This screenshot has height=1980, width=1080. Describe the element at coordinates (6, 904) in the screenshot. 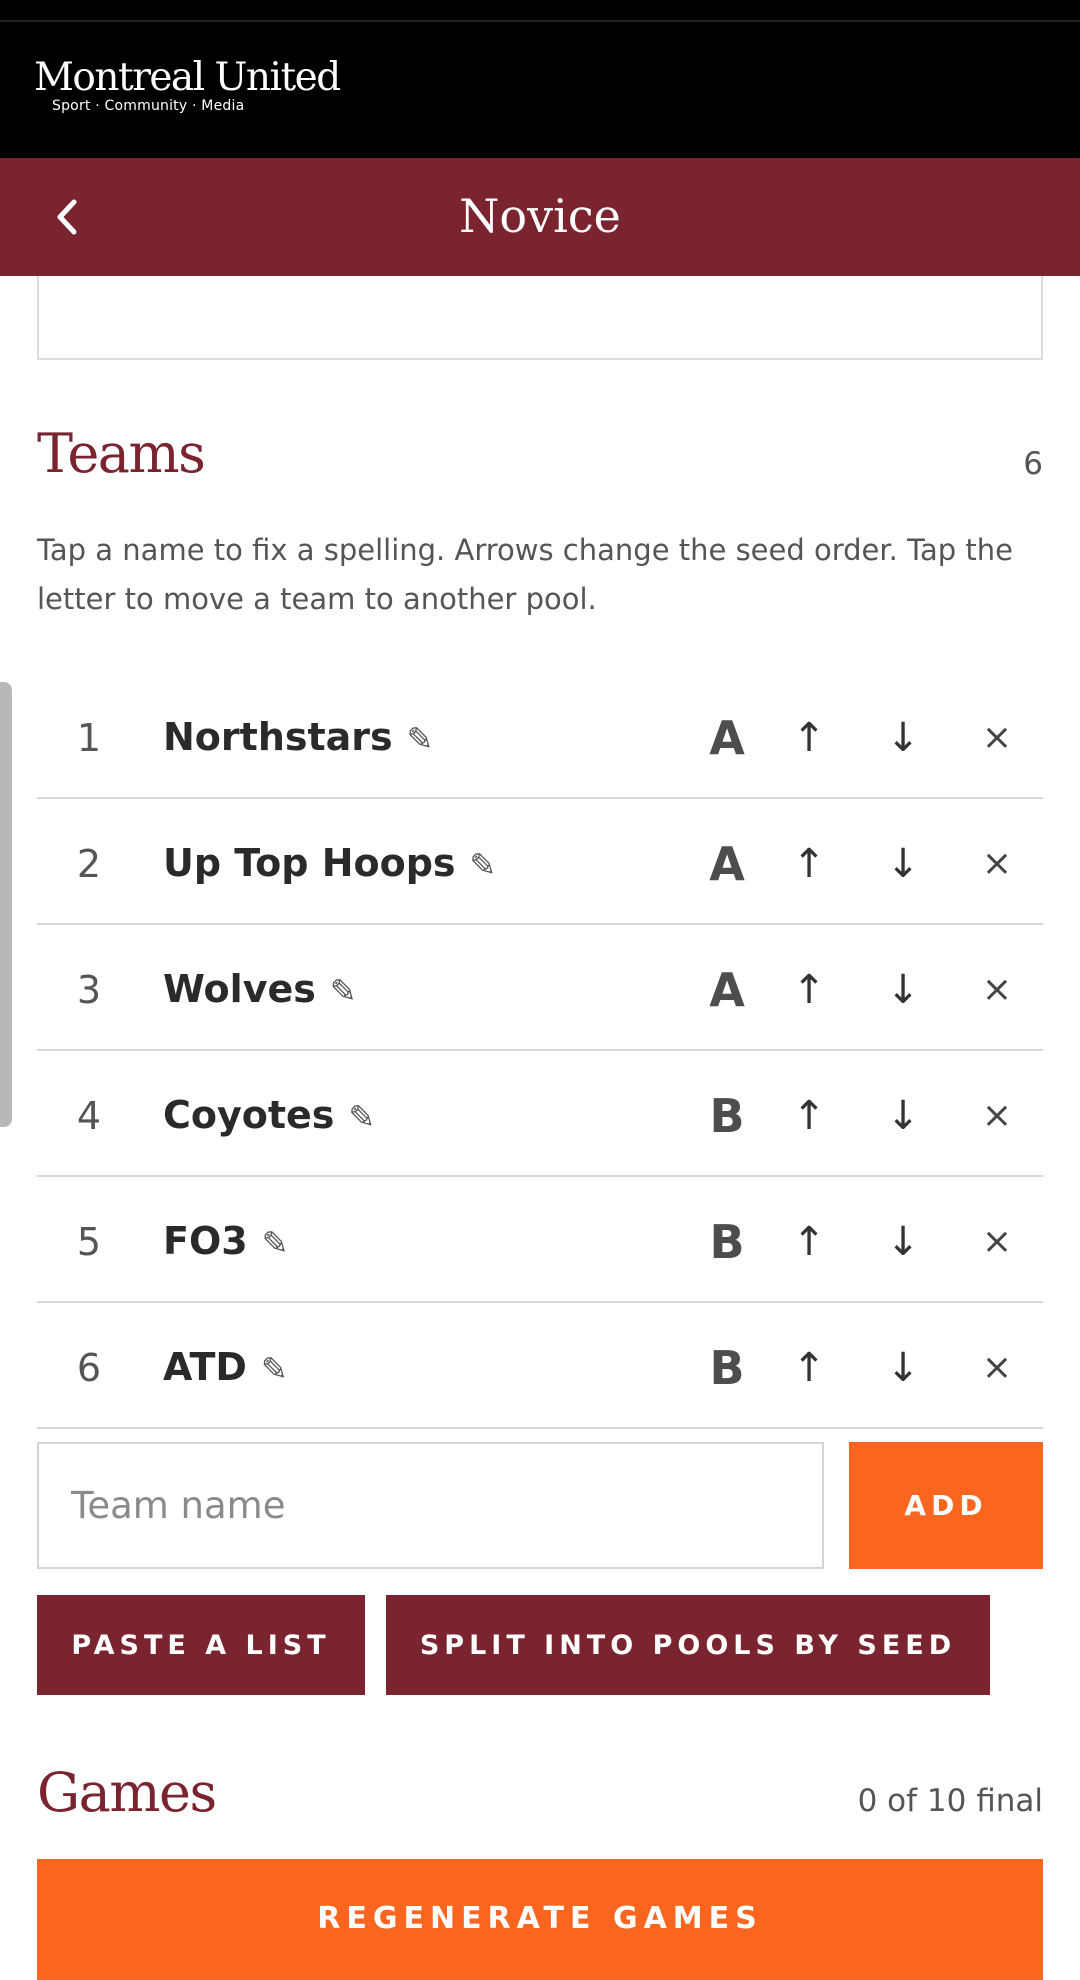

I see `scrollbar` at that location.